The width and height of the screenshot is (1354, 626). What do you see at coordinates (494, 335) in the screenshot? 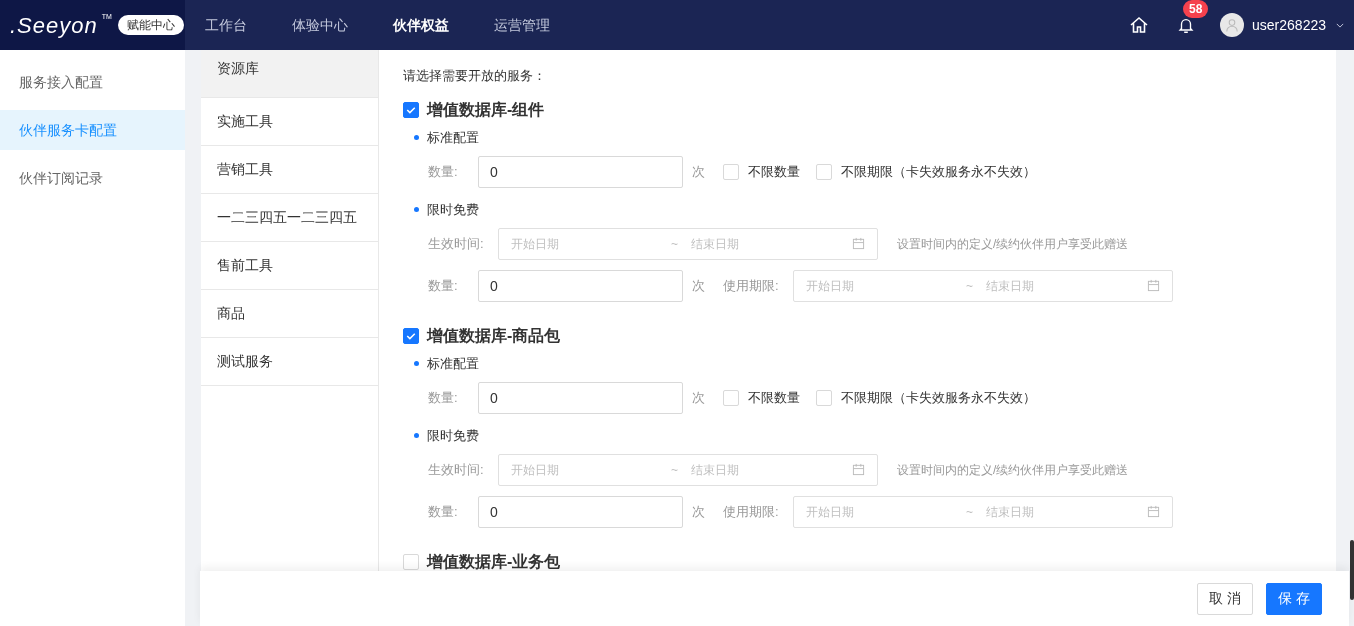
I see `service-title: 增值数据库-商品包` at bounding box center [494, 335].